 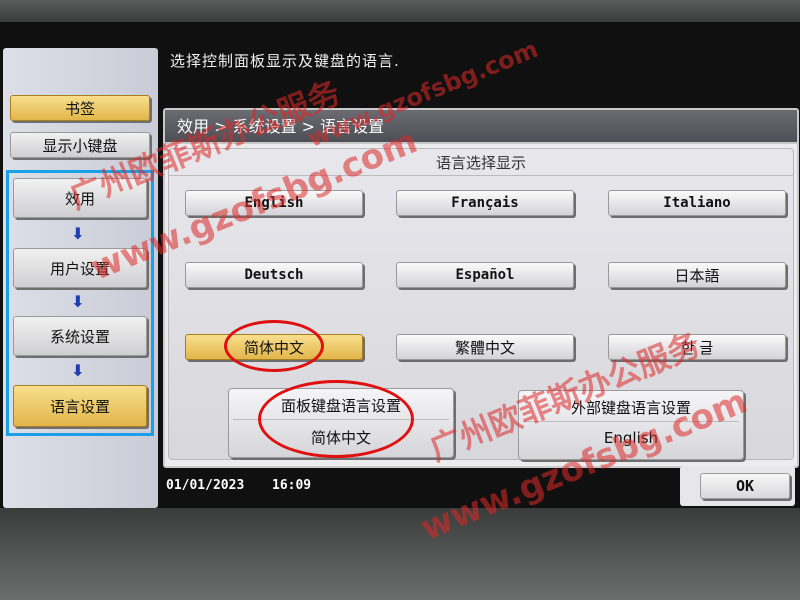 What do you see at coordinates (340, 406) in the screenshot?
I see `panel-keyboard-label: 面板键盘语言设置` at bounding box center [340, 406].